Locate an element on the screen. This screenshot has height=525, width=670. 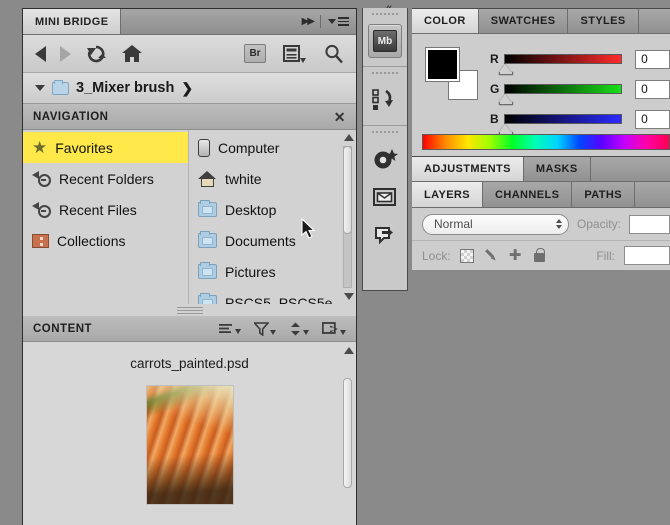
bridge-button: Br is located at coordinates (255, 53).